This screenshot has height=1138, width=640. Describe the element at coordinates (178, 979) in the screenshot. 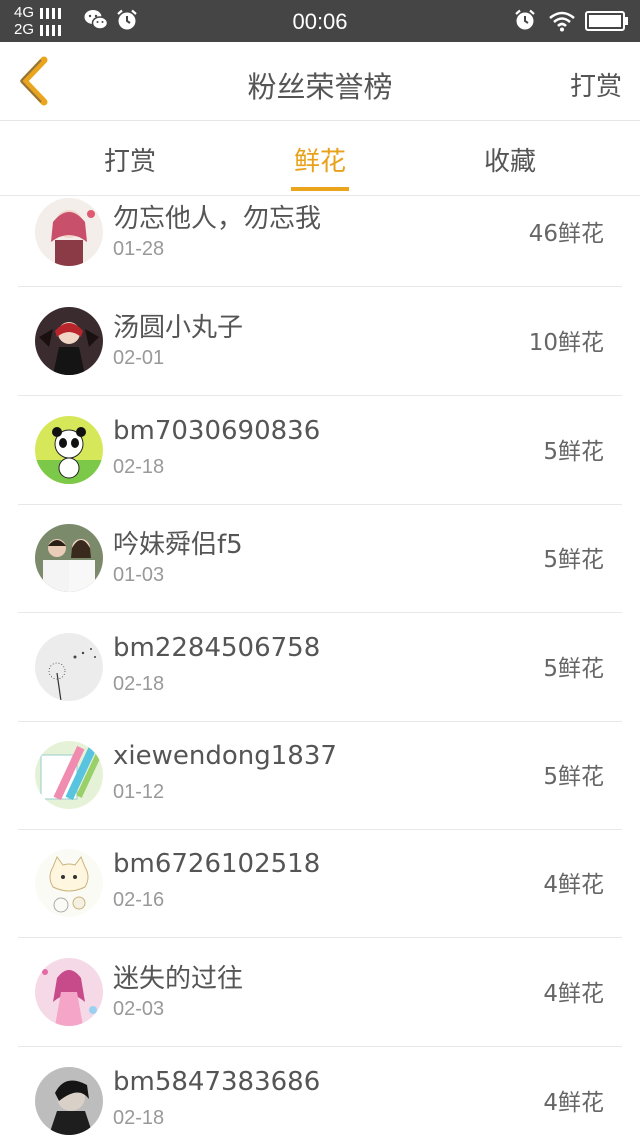

I see `fan-name: 迷失的过往` at that location.